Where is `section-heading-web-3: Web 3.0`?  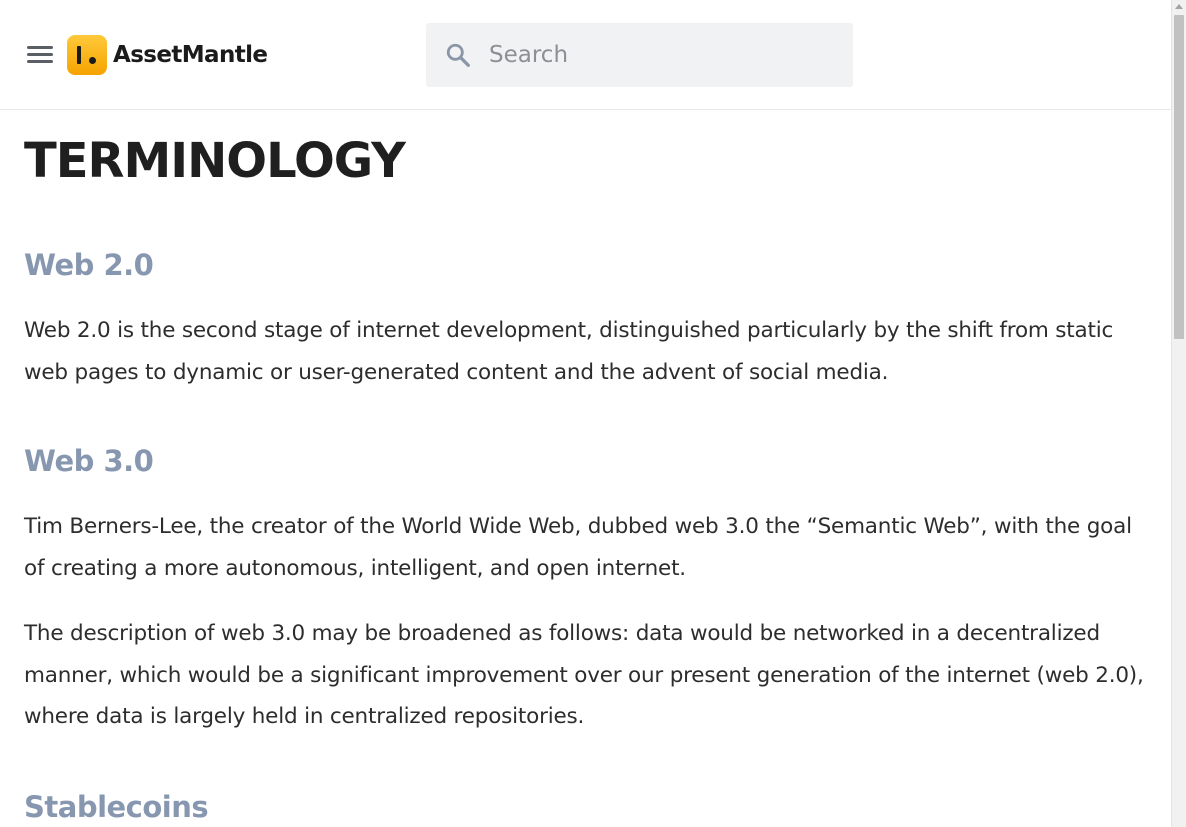
section-heading-web-3: Web 3.0 is located at coordinates (89, 461).